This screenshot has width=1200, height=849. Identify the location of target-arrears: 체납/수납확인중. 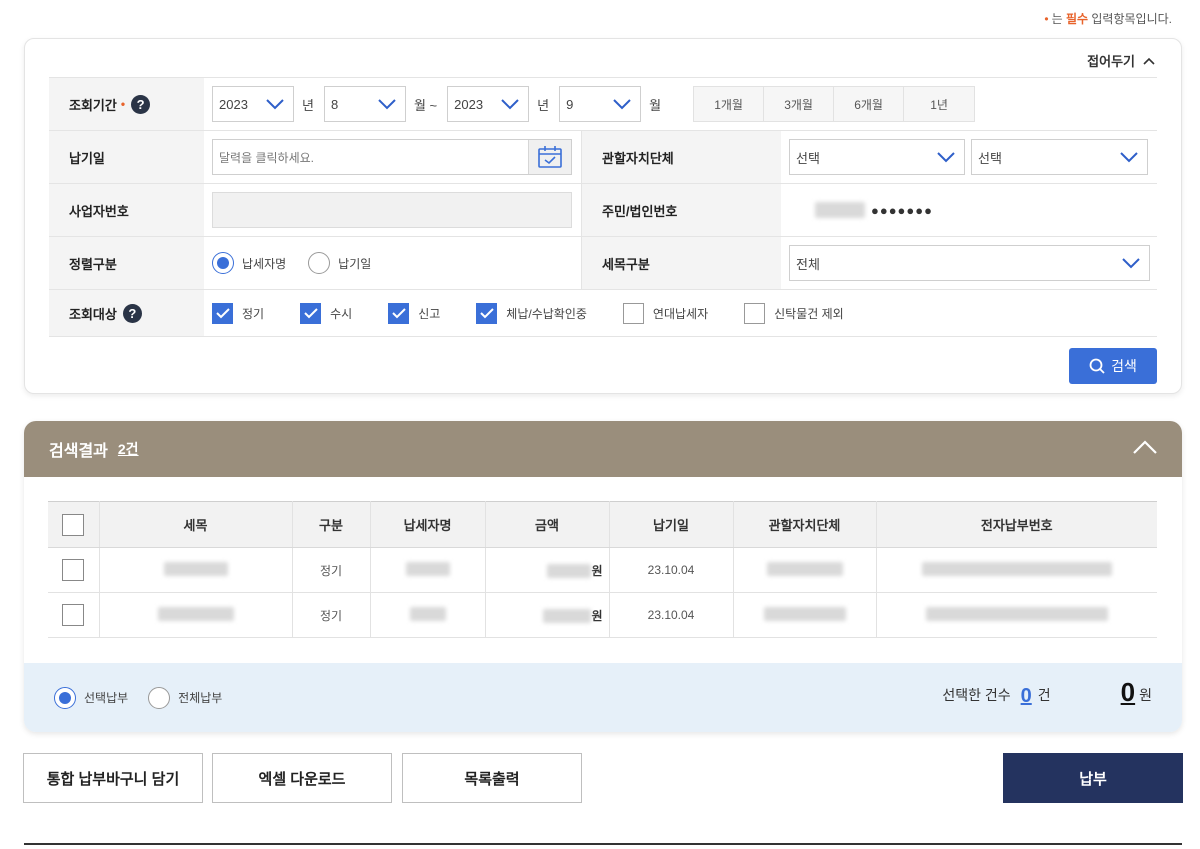
(531, 313).